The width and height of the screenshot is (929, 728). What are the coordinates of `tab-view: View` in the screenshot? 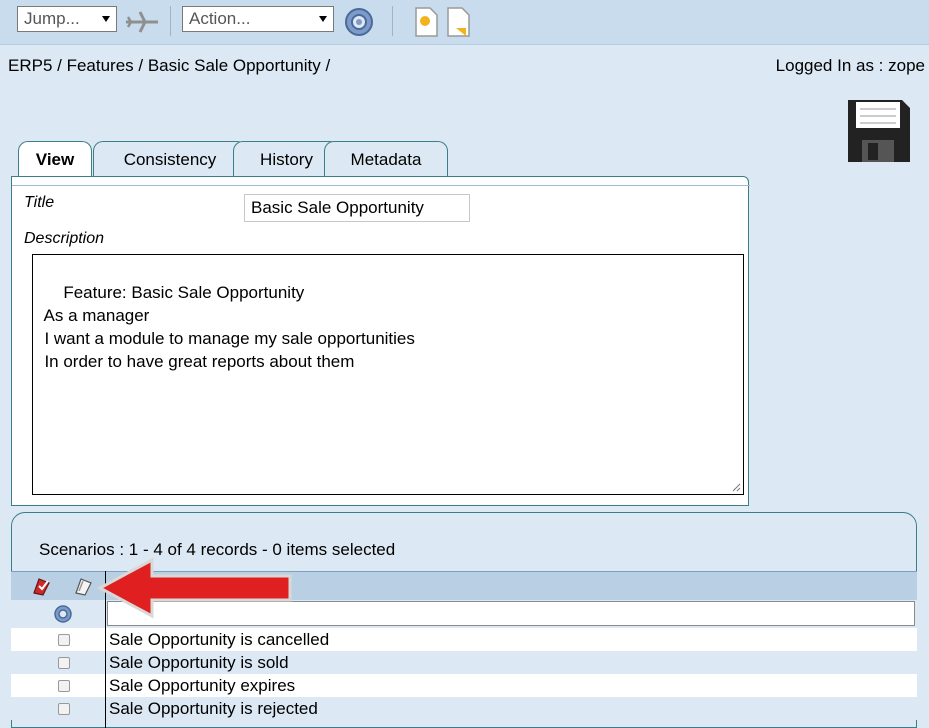 It's located at (55, 160).